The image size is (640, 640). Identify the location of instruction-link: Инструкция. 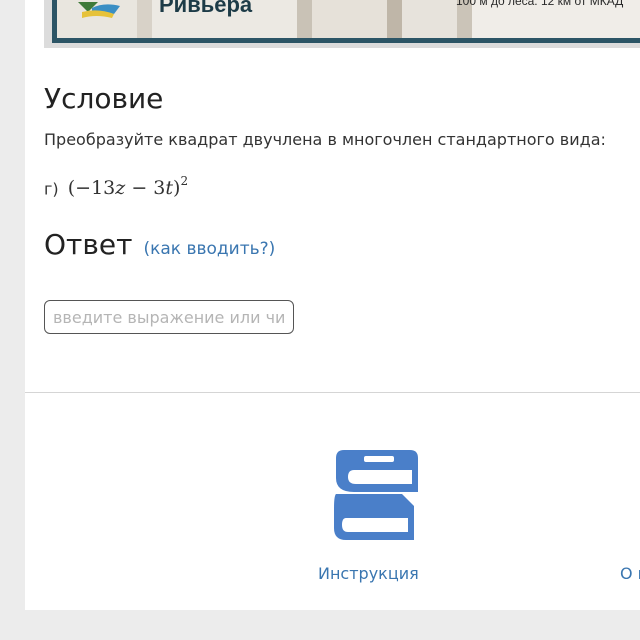
(368, 573).